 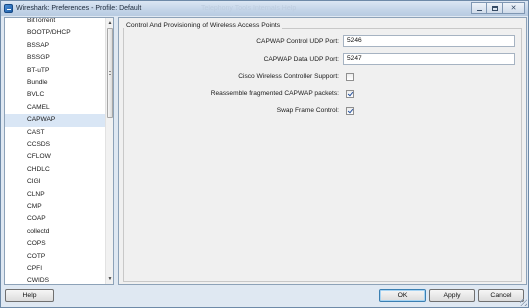 What do you see at coordinates (55, 170) in the screenshot?
I see `tree-item-chdlc: CHDLC` at bounding box center [55, 170].